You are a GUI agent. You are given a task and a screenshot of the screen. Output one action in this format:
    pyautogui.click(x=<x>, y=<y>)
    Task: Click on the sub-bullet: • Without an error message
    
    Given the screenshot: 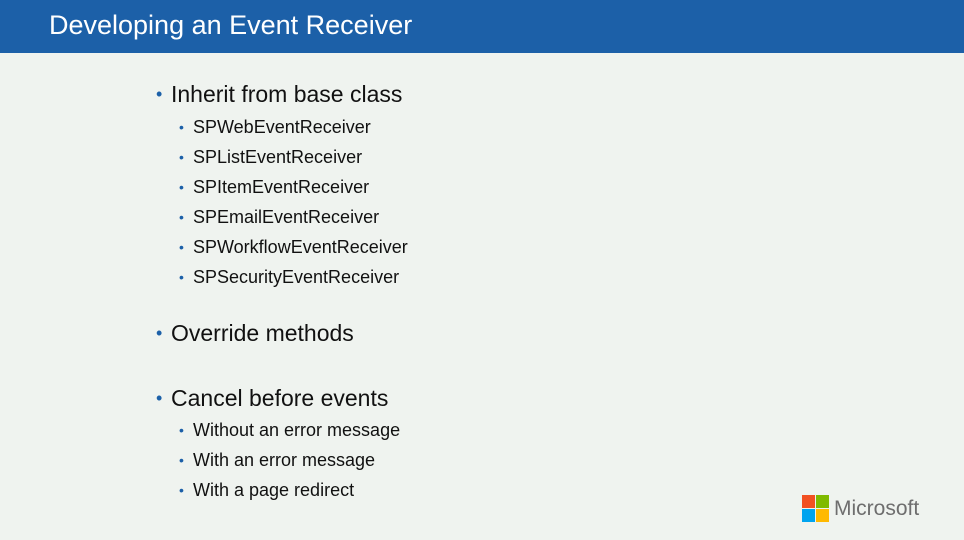 What is the action you would take?
    pyautogui.click(x=290, y=430)
    